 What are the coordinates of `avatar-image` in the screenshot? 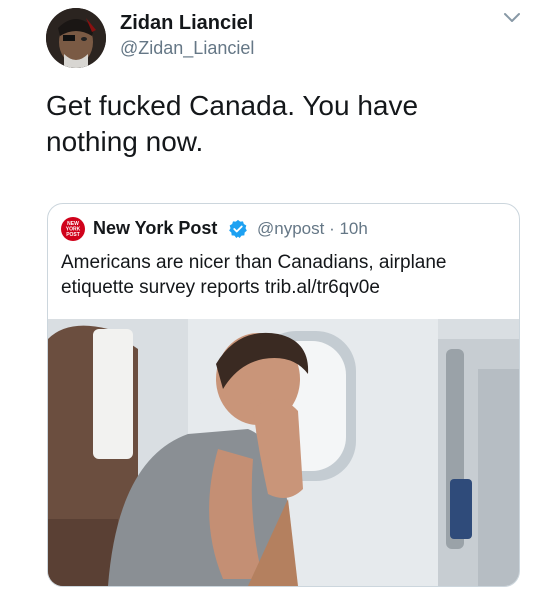 It's located at (76, 38).